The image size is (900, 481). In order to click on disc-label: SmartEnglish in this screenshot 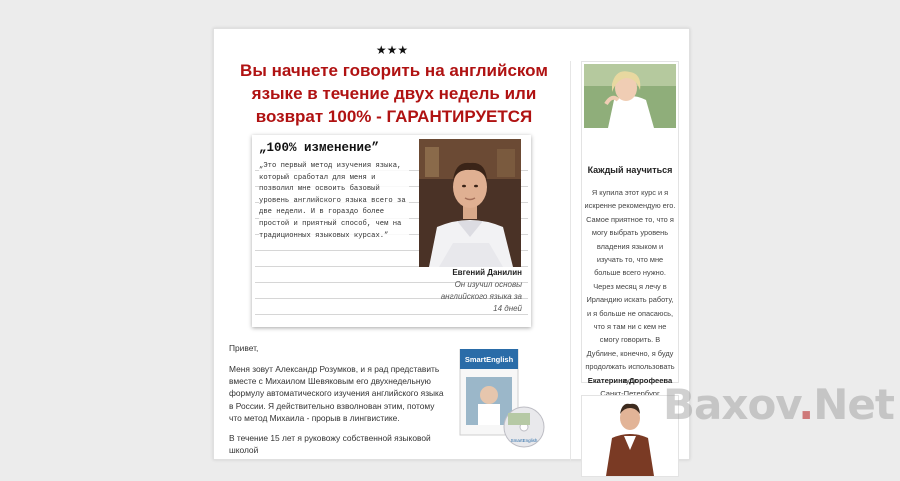, I will do `click(524, 440)`.